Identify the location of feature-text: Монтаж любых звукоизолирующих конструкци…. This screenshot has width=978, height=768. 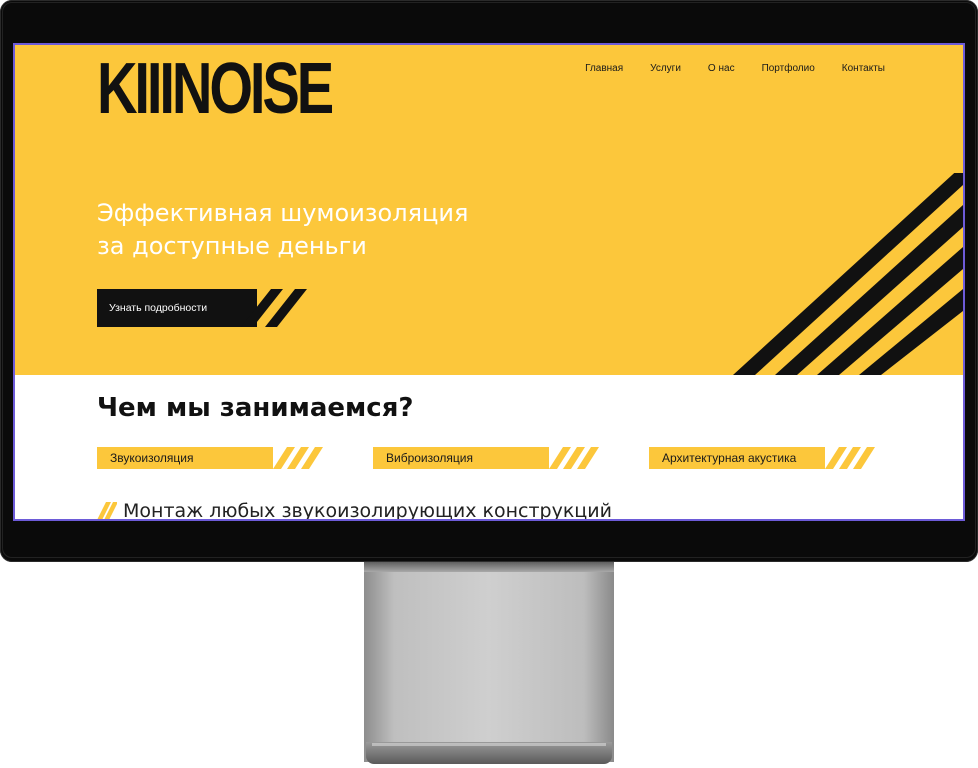
(367, 509).